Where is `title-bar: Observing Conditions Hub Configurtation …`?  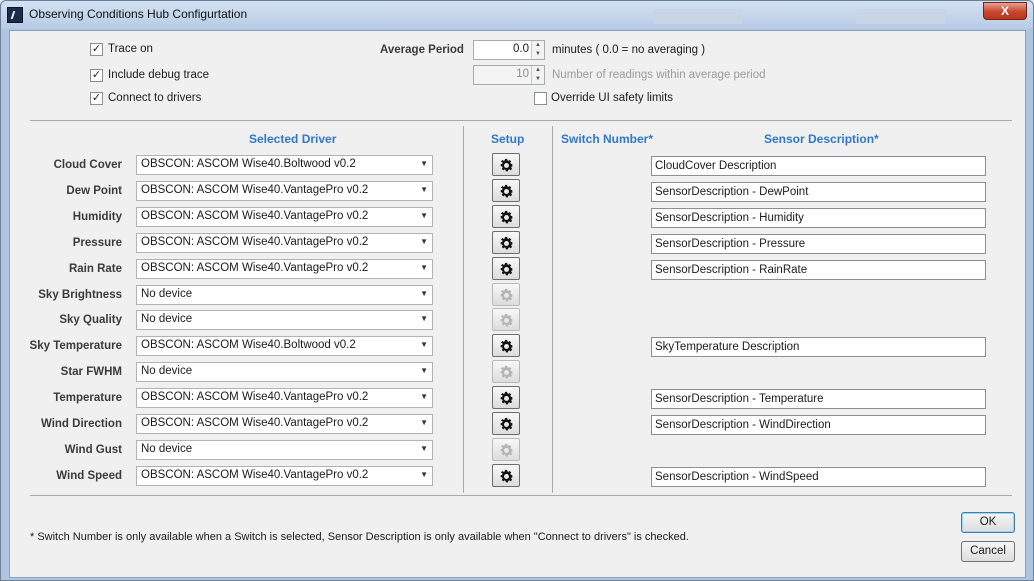
title-bar: Observing Conditions Hub Configurtation … is located at coordinates (517, 15).